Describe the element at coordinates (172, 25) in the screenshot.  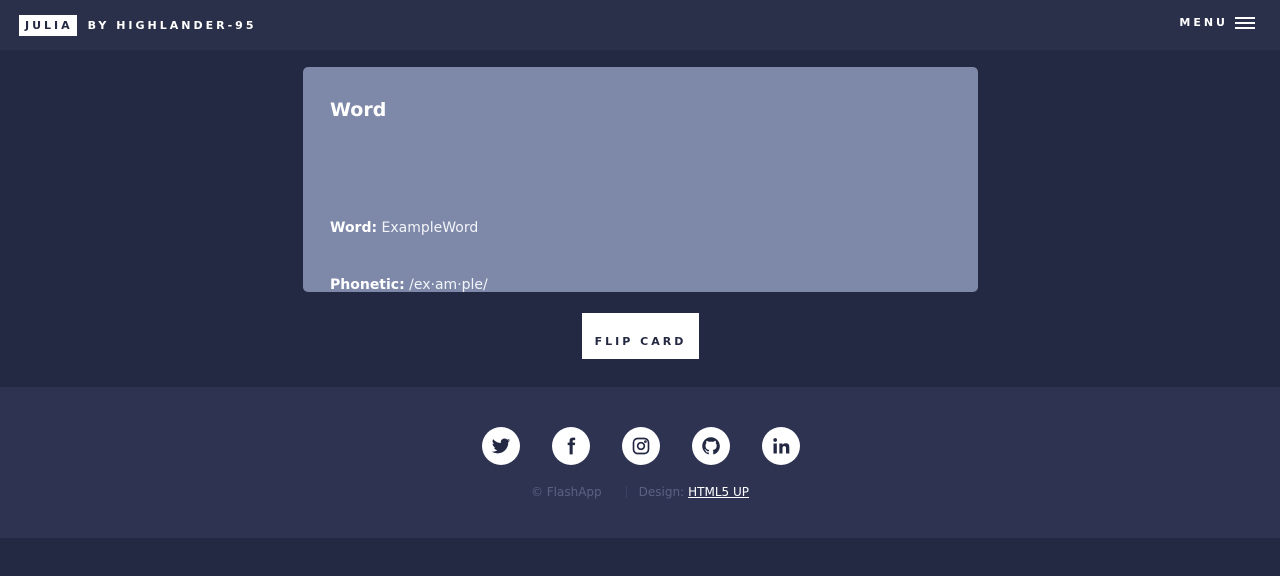
I see `logo-byline: BY HIGHLANDER-95` at that location.